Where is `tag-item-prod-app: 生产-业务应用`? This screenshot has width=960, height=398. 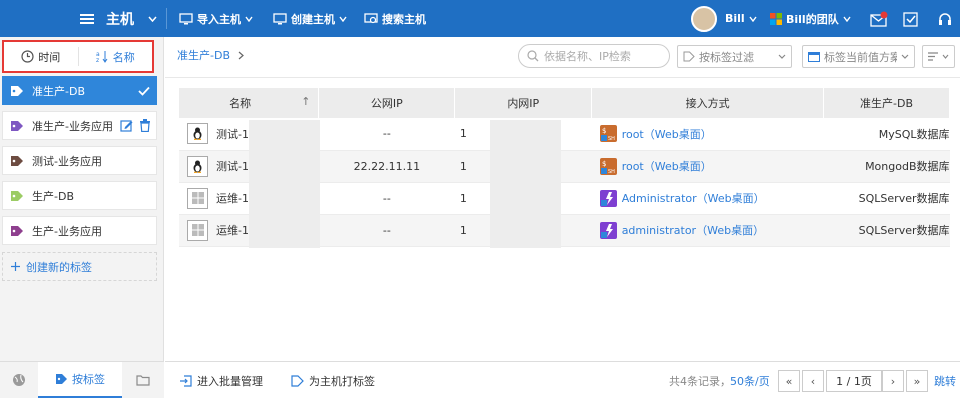 tag-item-prod-app: 生产-业务应用 is located at coordinates (79, 230).